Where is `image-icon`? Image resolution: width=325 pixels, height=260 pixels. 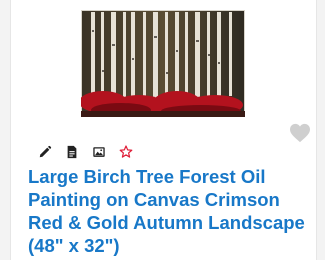
image-icon is located at coordinates (98, 151).